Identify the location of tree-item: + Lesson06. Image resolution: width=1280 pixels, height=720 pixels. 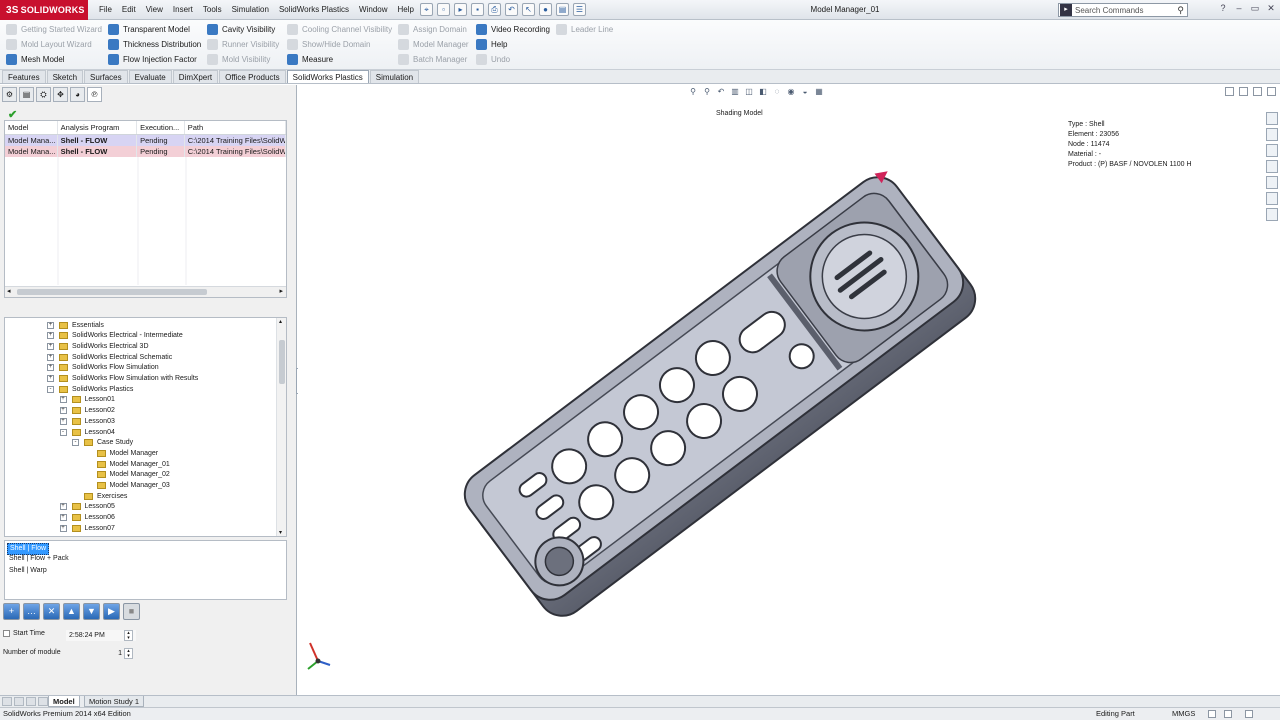
(87, 518).